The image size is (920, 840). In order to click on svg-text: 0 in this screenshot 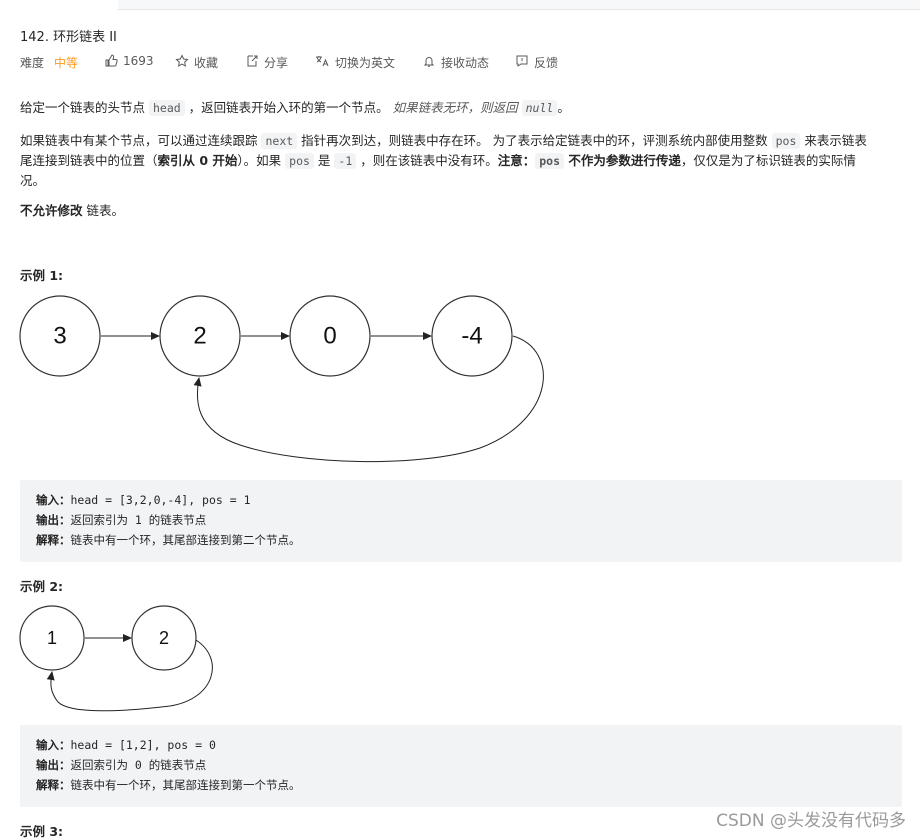, I will do `click(329, 336)`.